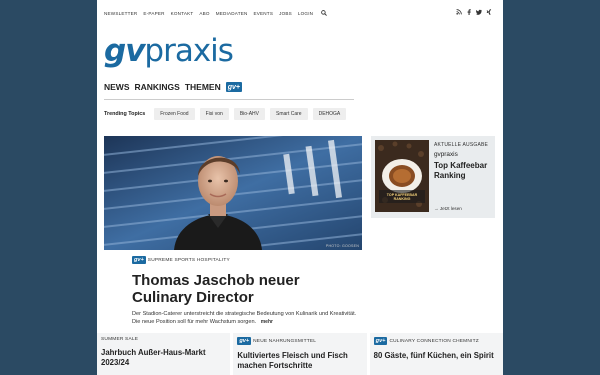 This screenshot has width=600, height=375. What do you see at coordinates (448, 208) in the screenshot?
I see `read-now-link: → Jetzt lesen` at bounding box center [448, 208].